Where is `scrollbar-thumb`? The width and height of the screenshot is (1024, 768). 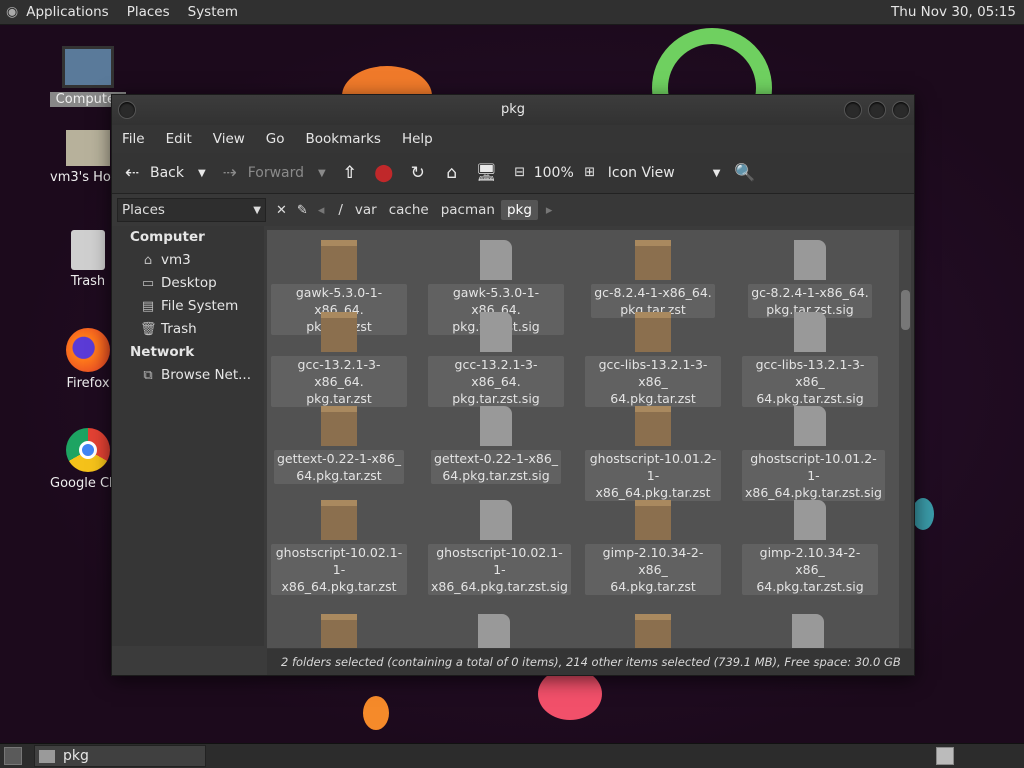
scrollbar-thumb is located at coordinates (905, 310).